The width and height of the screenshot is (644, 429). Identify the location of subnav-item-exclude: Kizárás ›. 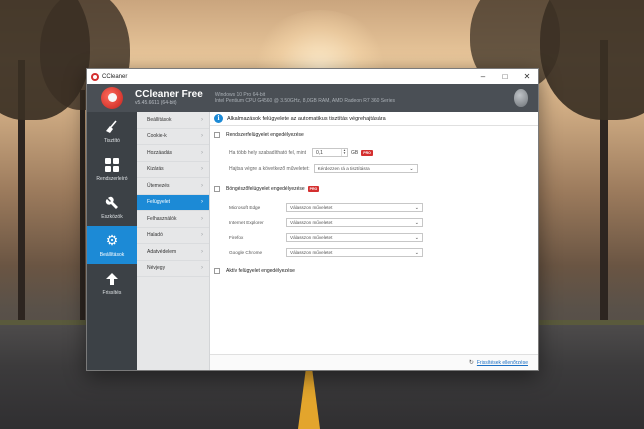
(173, 170).